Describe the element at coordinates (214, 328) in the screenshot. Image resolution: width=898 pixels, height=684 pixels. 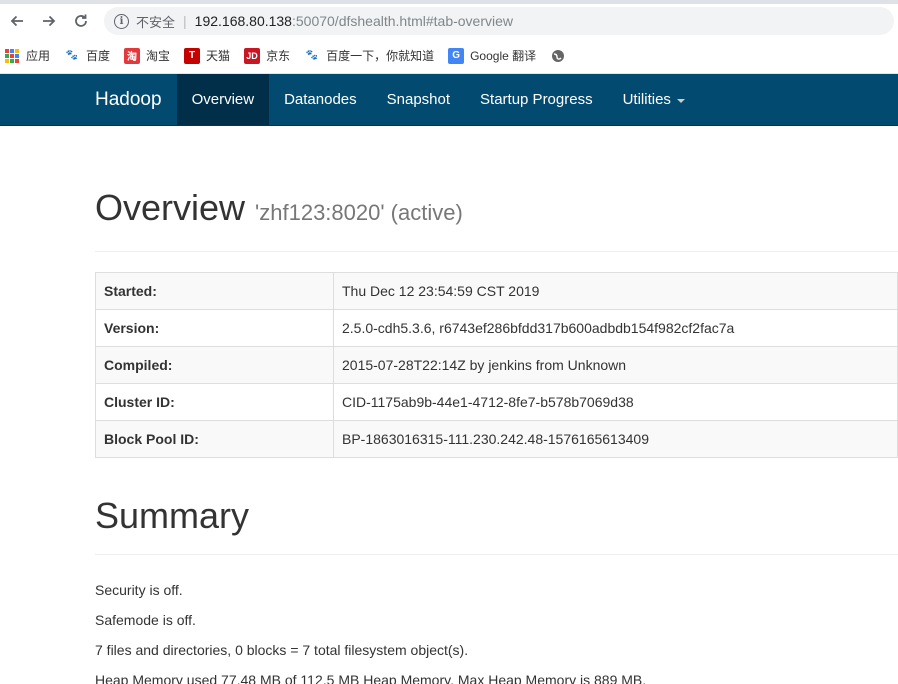
I see `row-key: Version:` at that location.